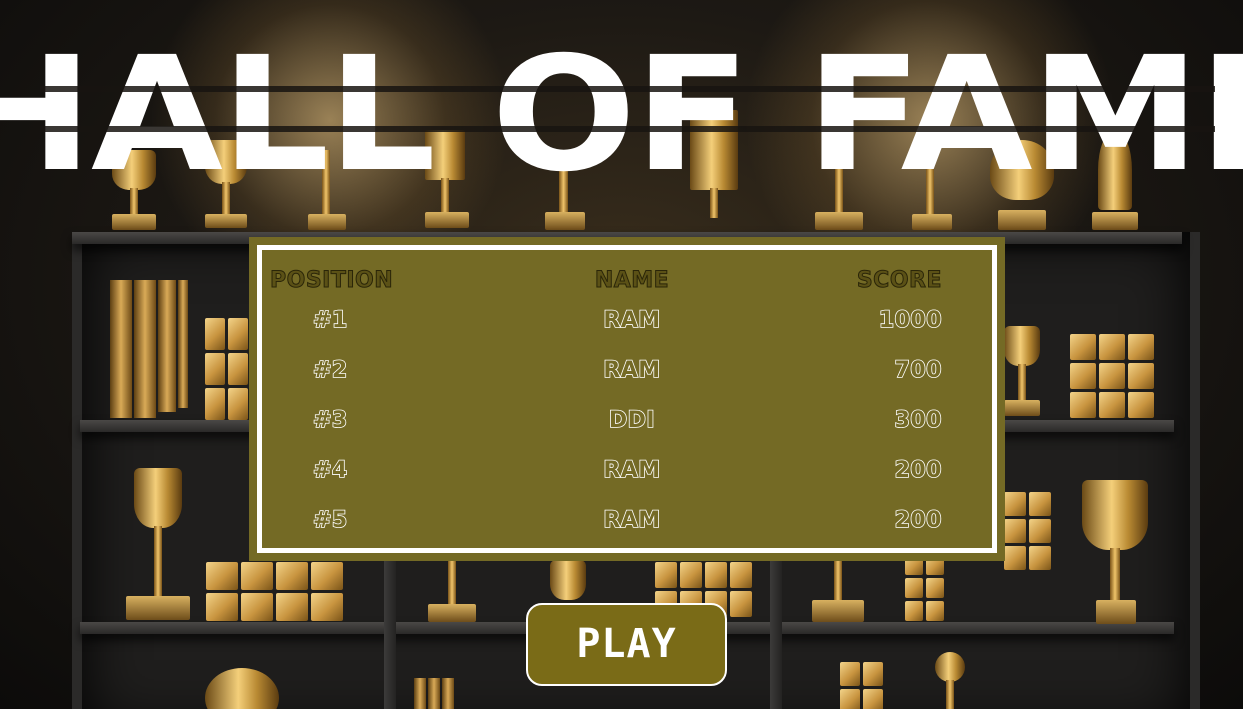 Image resolution: width=1243 pixels, height=709 pixels. Describe the element at coordinates (632, 281) in the screenshot. I see `column-header-name: NAME` at that location.